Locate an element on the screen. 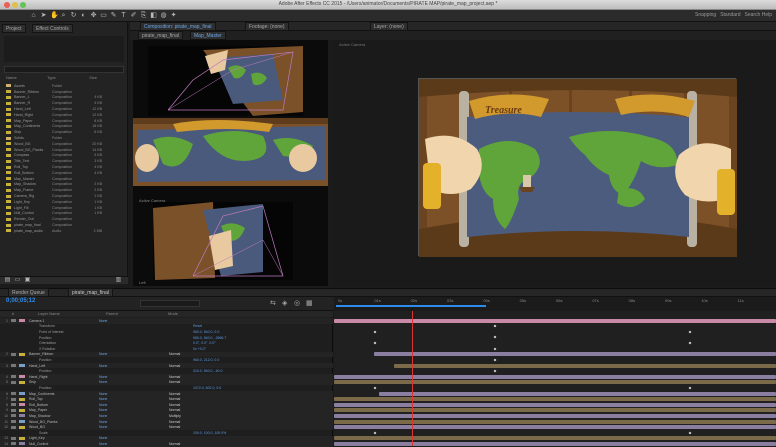 This screenshot has width=776, height=447. layer-name: Wood_BG_Planks is located at coordinates (64, 422).